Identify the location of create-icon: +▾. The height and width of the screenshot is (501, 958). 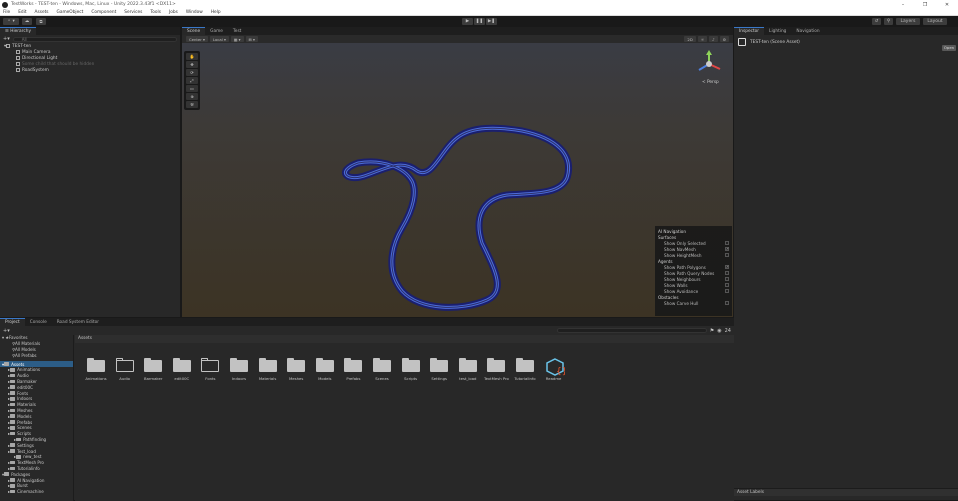
(6, 331).